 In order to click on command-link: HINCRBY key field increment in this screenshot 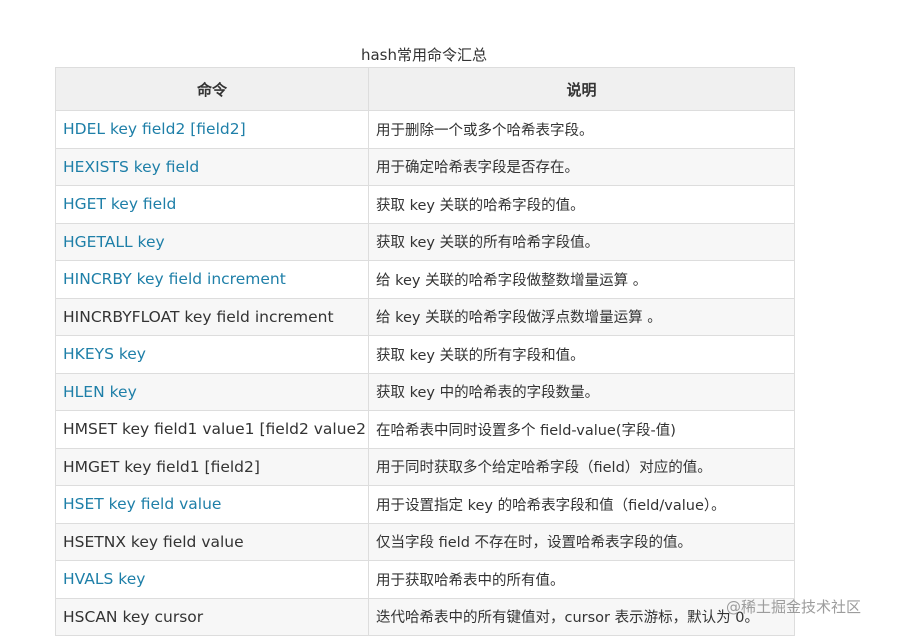, I will do `click(174, 279)`.